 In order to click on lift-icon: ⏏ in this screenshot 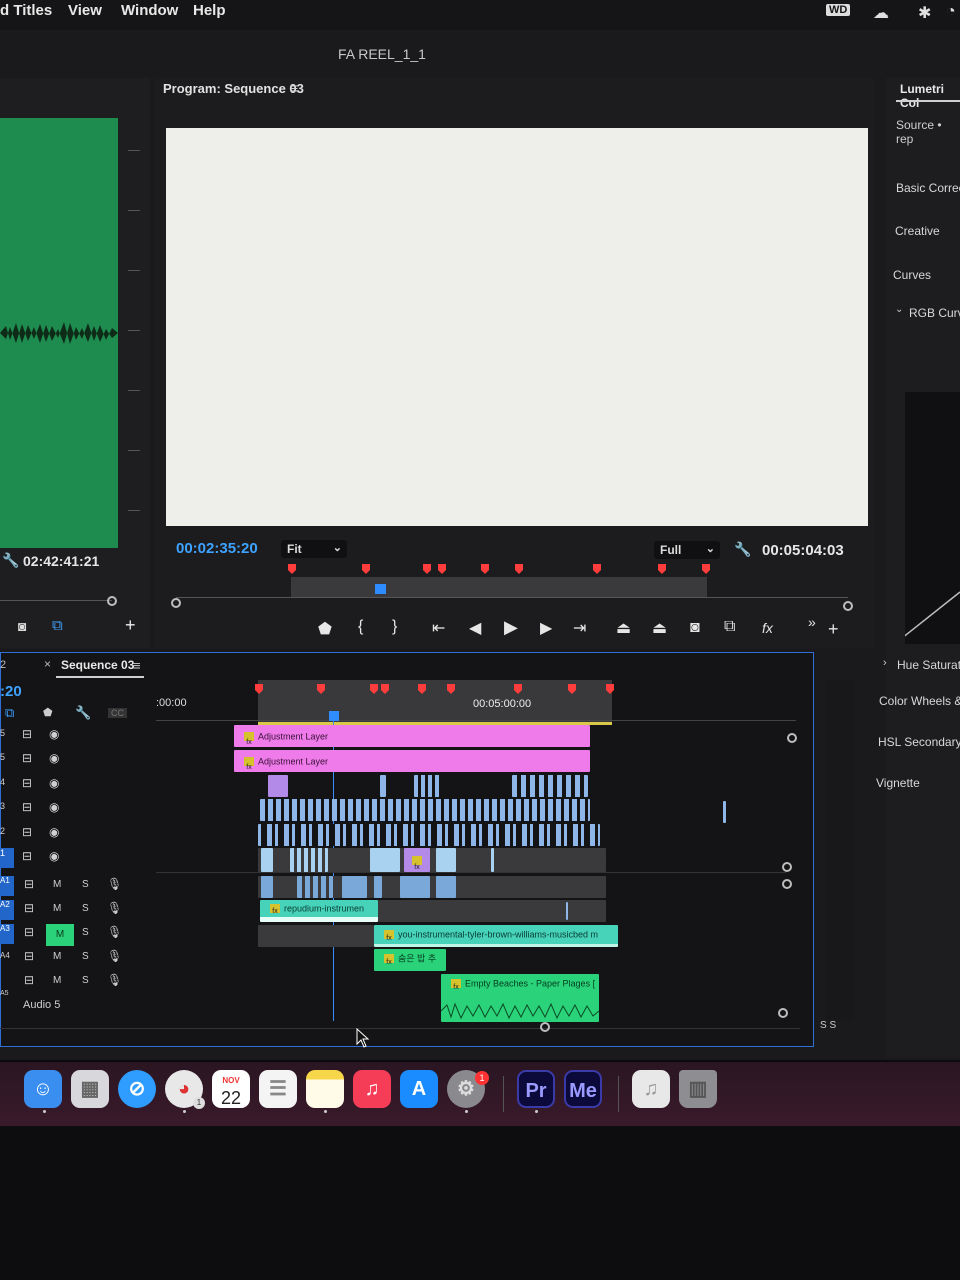, I will do `click(623, 628)`.